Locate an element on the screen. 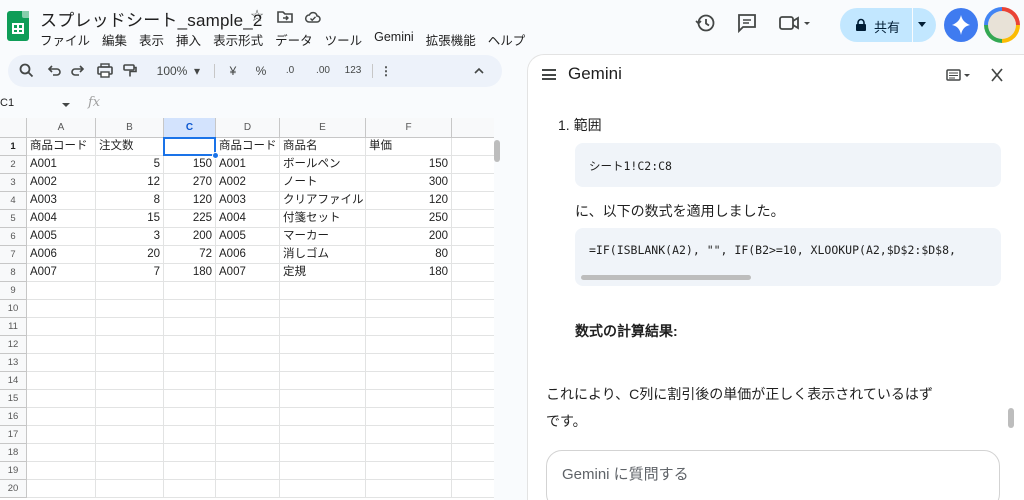 Image resolution: width=1024 pixels, height=500 pixels. row-header: 13 is located at coordinates (13, 363).